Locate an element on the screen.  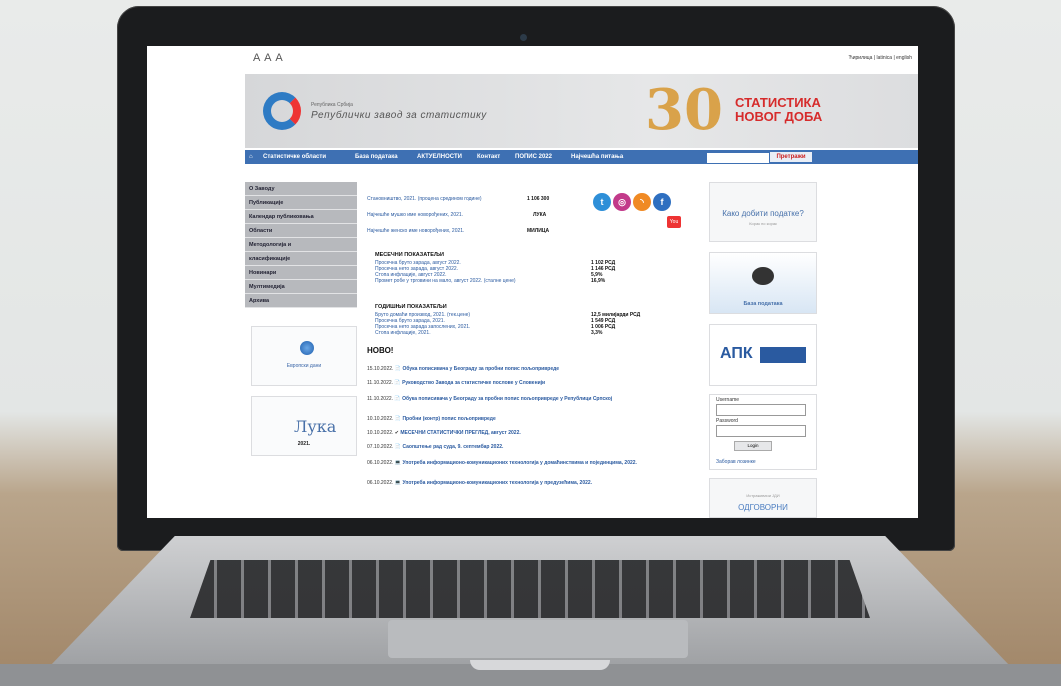
luka-logo: Лука is located at coordinates (315, 426).